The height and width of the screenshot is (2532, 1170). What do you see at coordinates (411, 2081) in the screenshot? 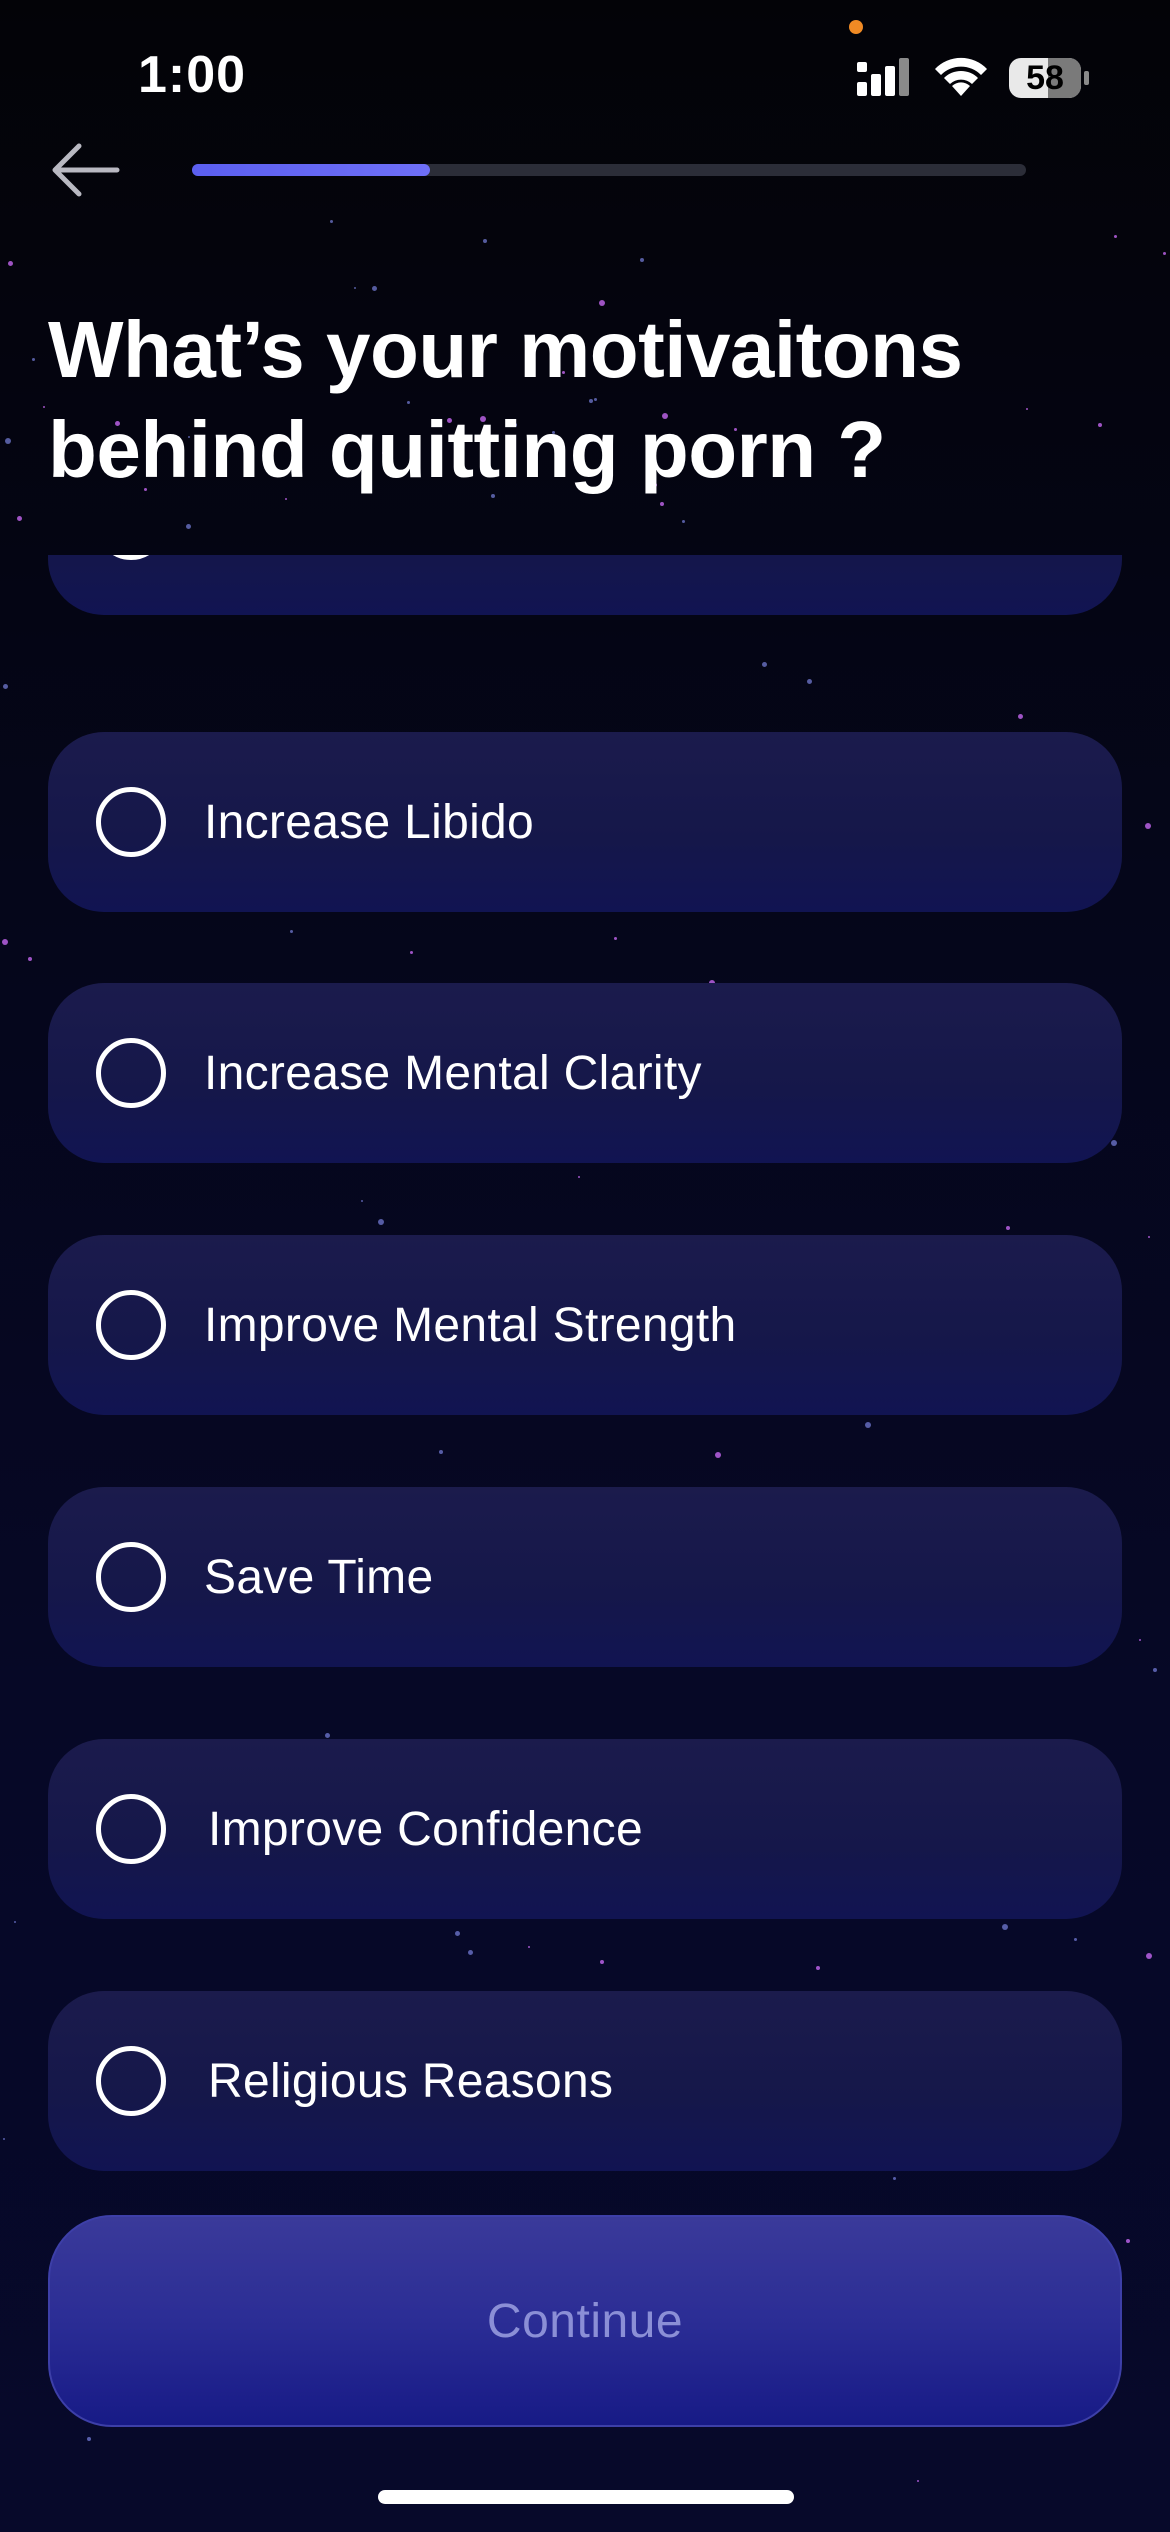
I see `option-label: Religious Reasons` at bounding box center [411, 2081].